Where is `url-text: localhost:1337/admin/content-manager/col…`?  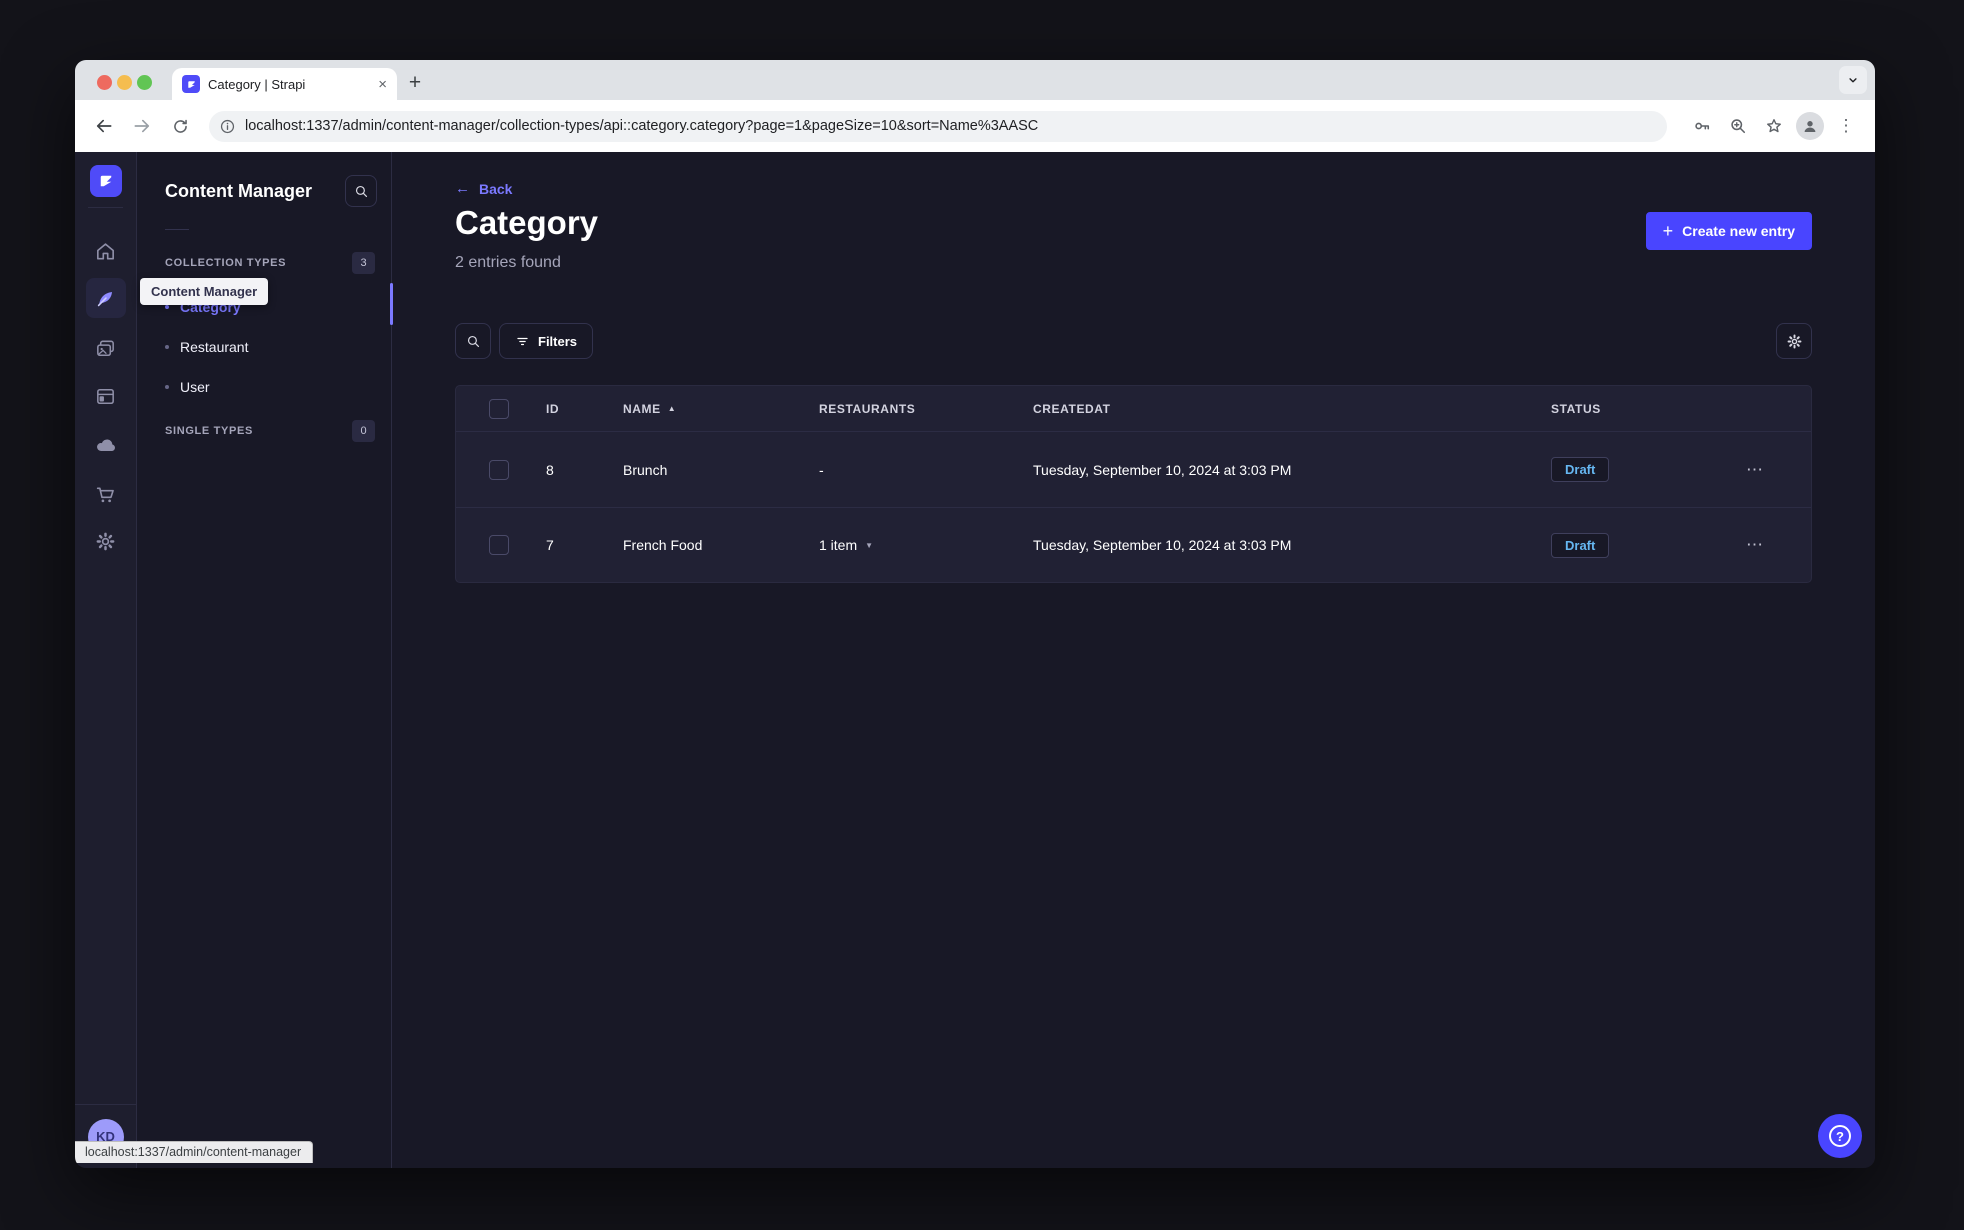 url-text: localhost:1337/admin/content-manager/col… is located at coordinates (641, 126).